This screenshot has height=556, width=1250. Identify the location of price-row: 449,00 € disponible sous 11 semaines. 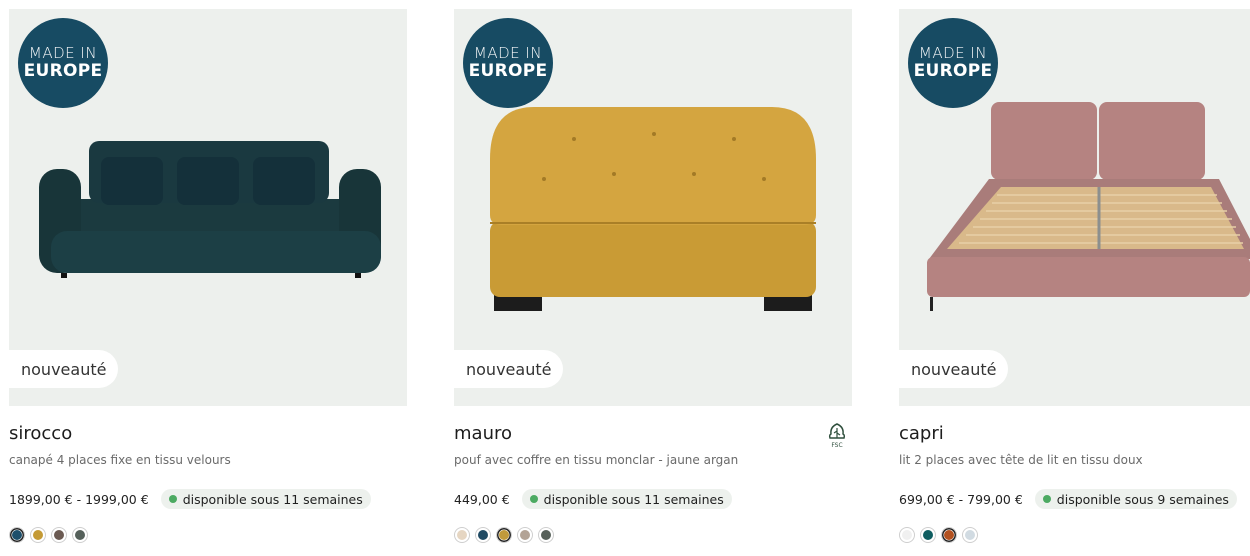
(653, 499).